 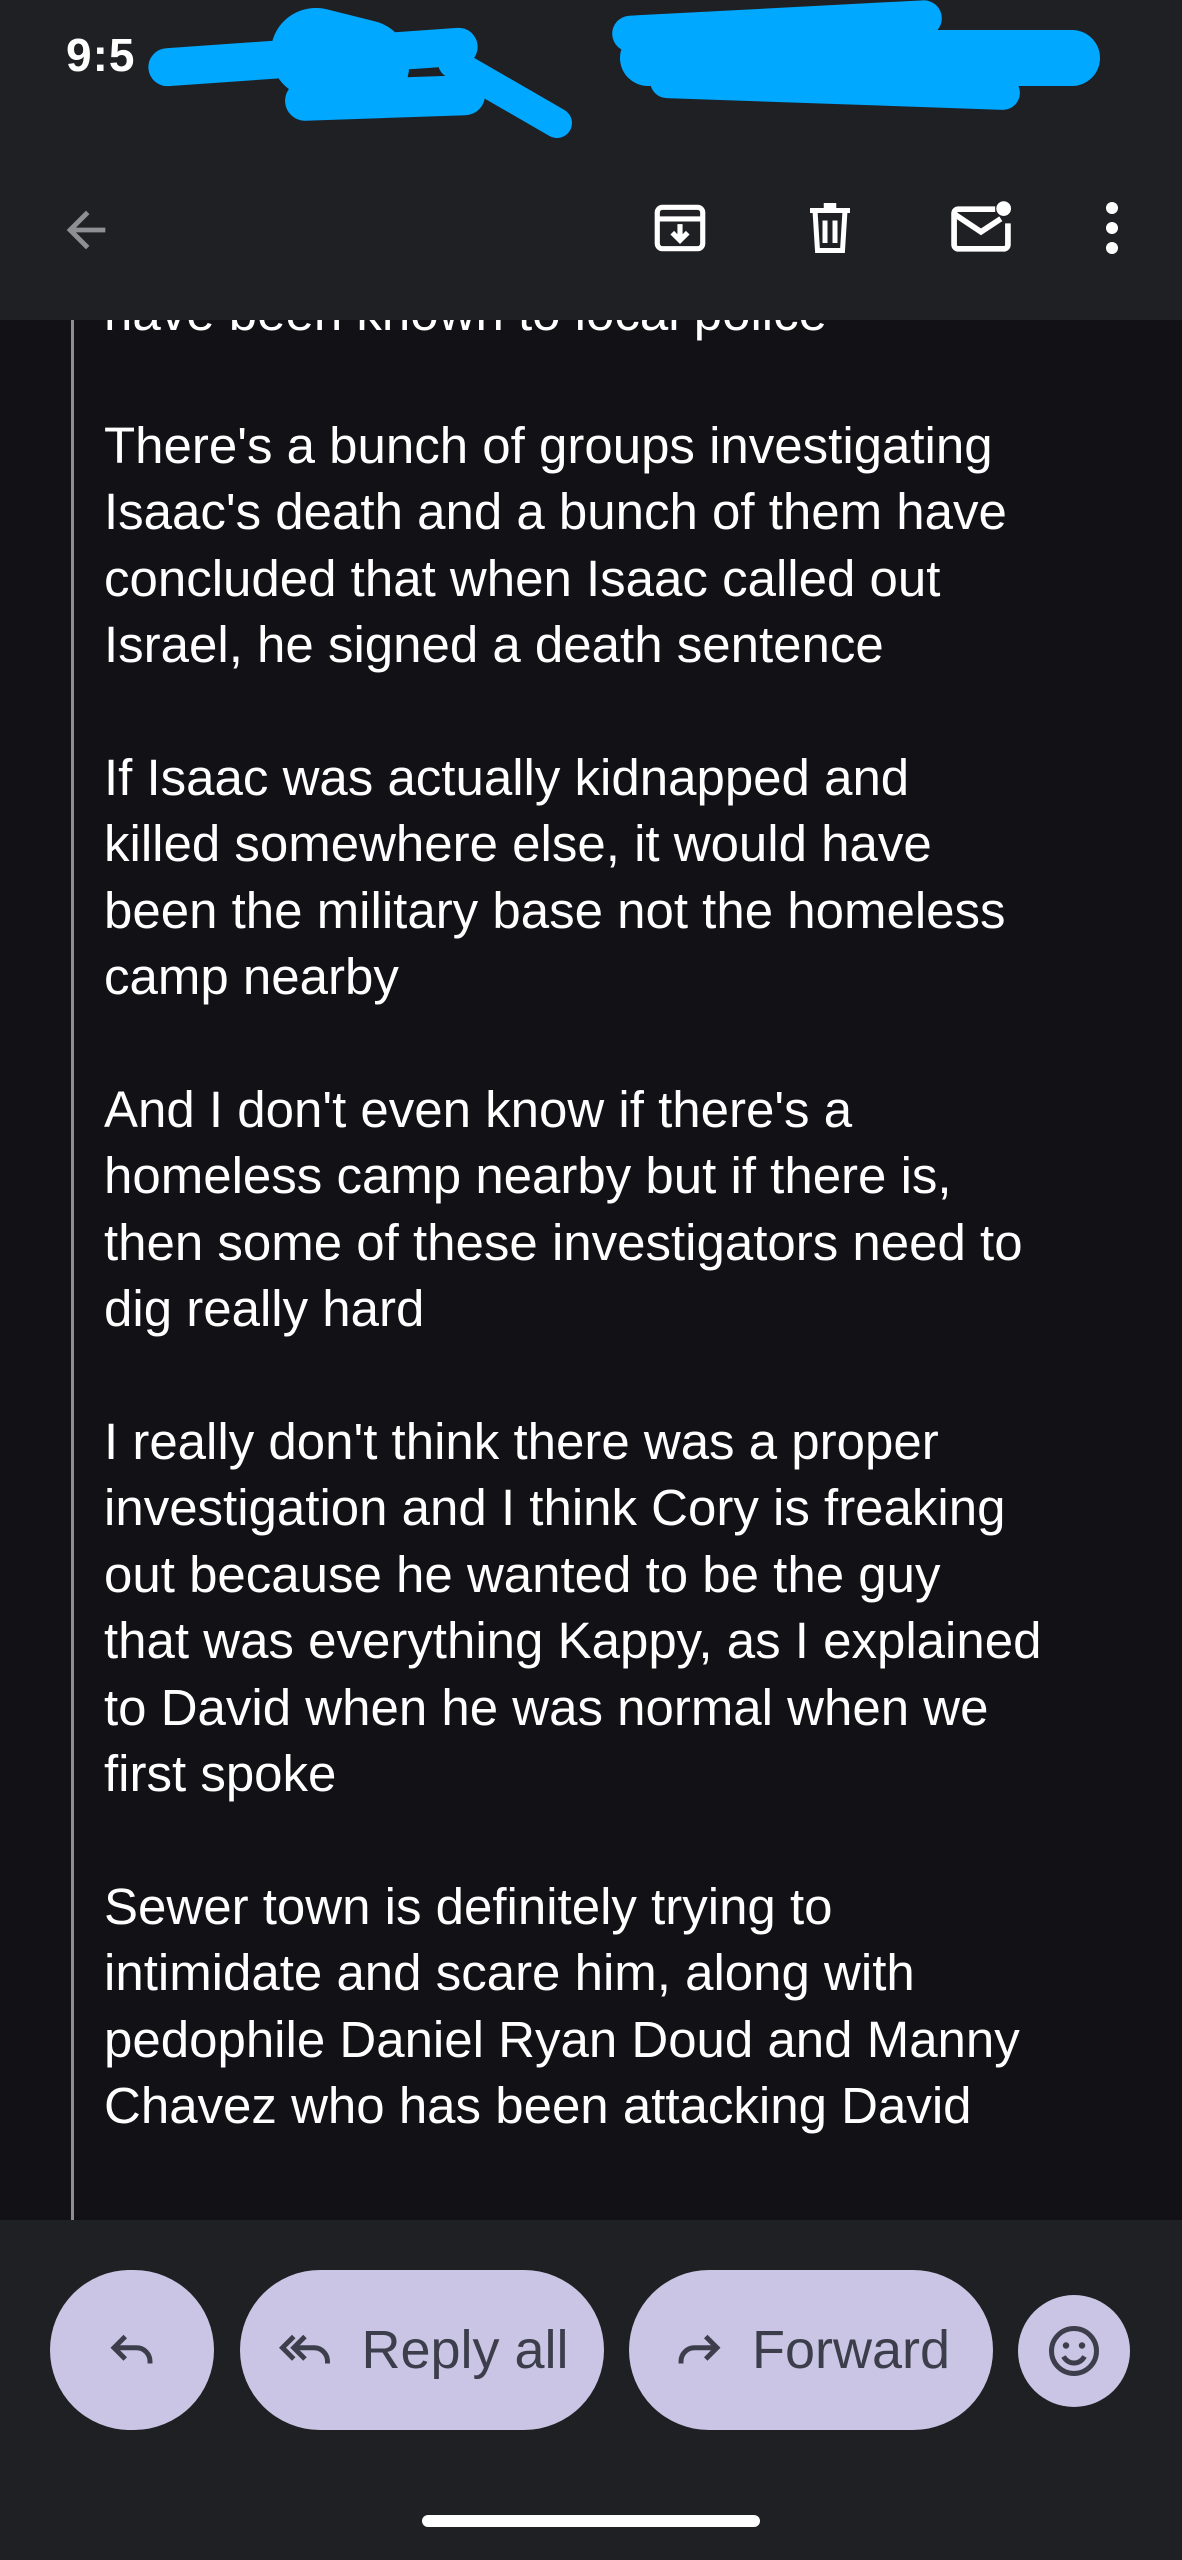 I want to click on reply-action-bar: Reply all Forward, so click(x=591, y=2390).